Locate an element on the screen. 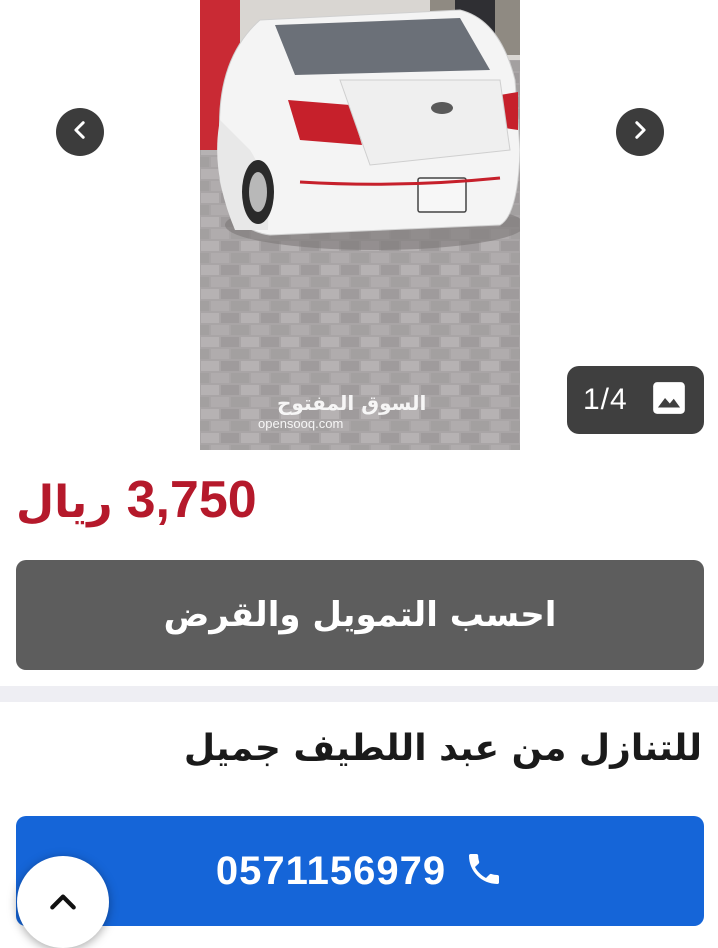 The width and height of the screenshot is (718, 948). image-counter: 1/4 is located at coordinates (605, 399).